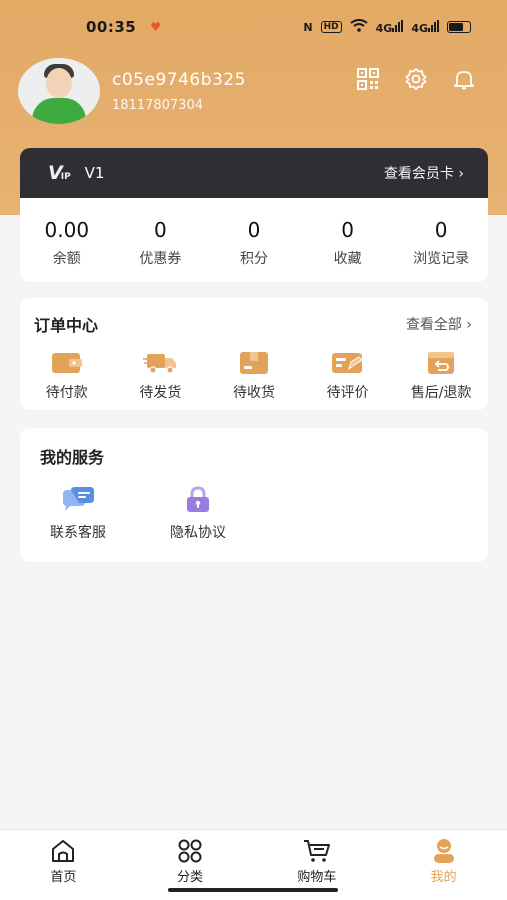  I want to click on stat-favorites: 0 收藏, so click(348, 240).